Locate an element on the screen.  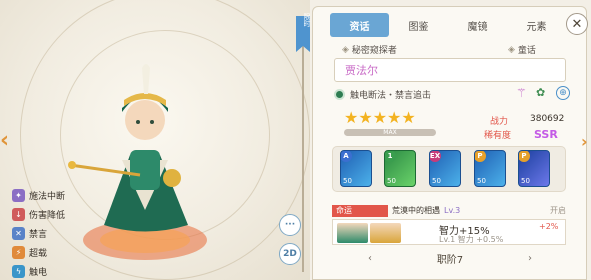
tab-mirror: 魔镜 is located at coordinates (477, 25).